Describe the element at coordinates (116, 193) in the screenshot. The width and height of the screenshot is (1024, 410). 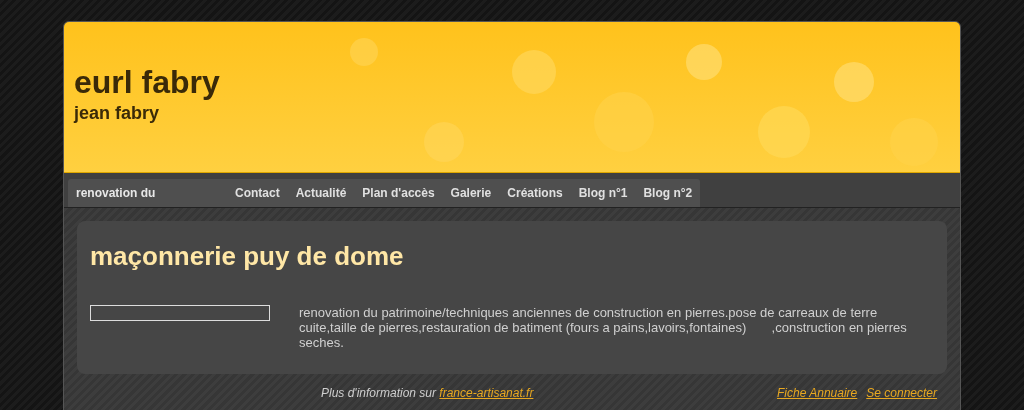
I see `nav-label: renovation du` at that location.